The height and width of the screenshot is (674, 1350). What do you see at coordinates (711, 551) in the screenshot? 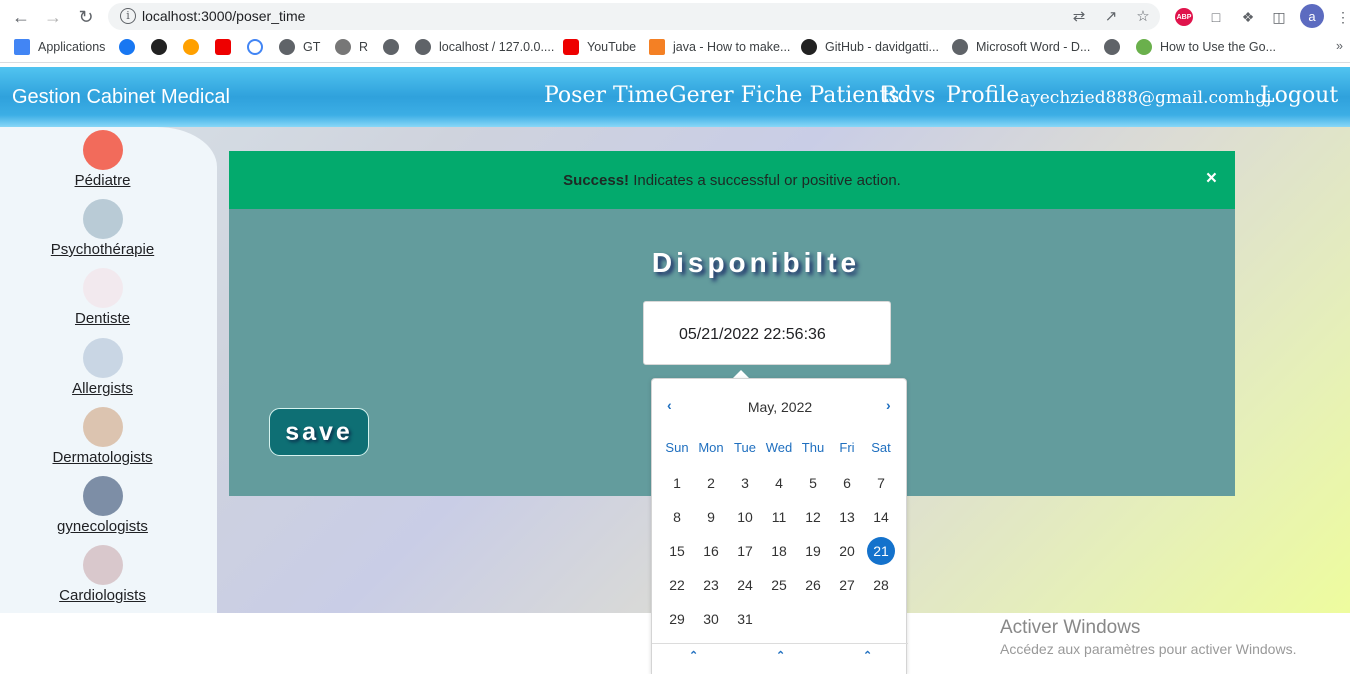
I see `calendar-day-16: 16` at bounding box center [711, 551].